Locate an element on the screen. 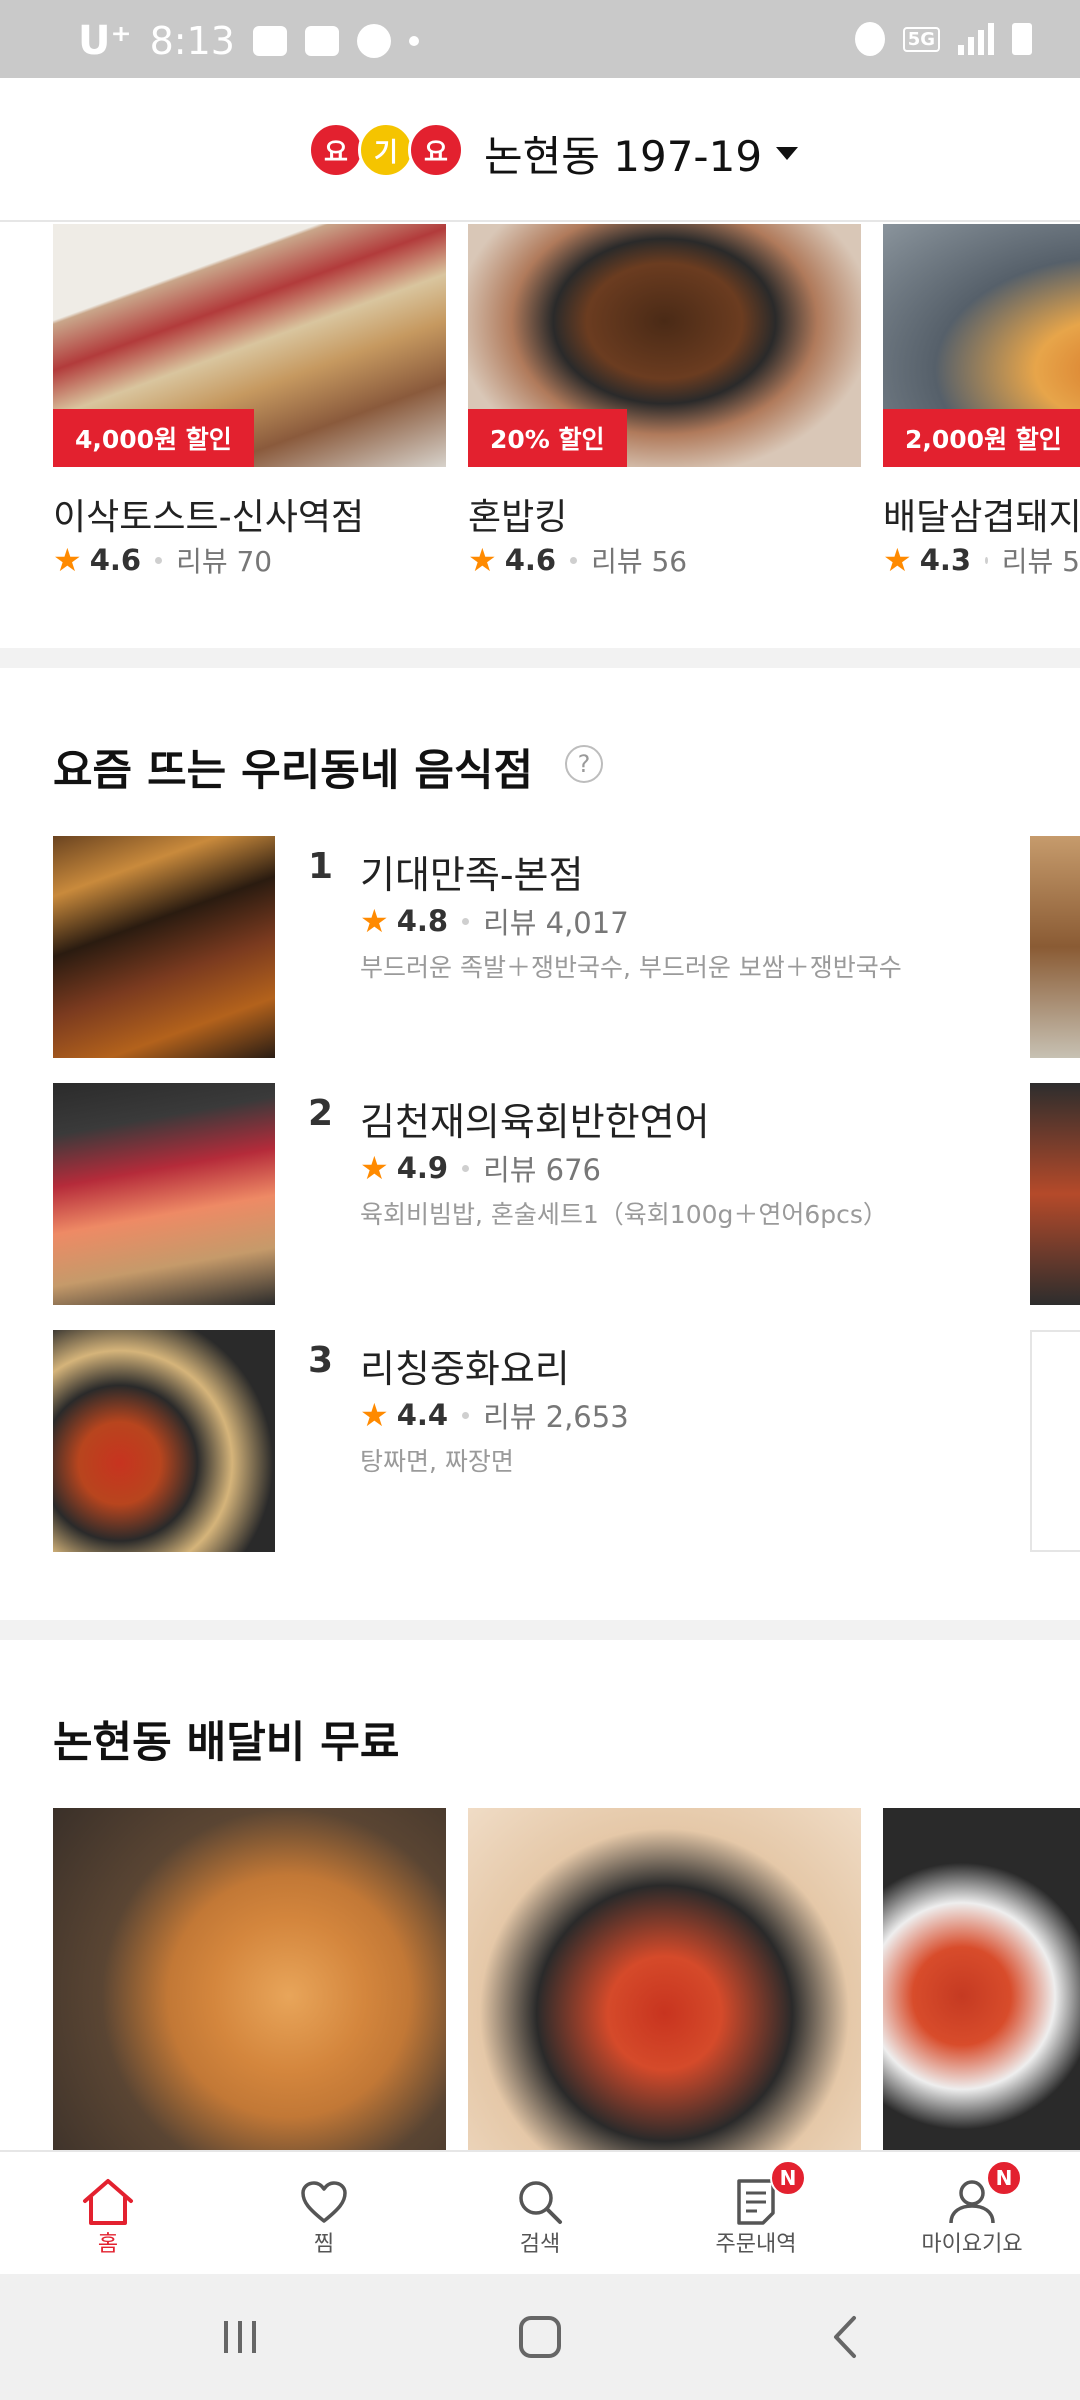 This screenshot has height=2400, width=1080. free-delivery-section-title: 논현동 배달비 무료 is located at coordinates (226, 1743).